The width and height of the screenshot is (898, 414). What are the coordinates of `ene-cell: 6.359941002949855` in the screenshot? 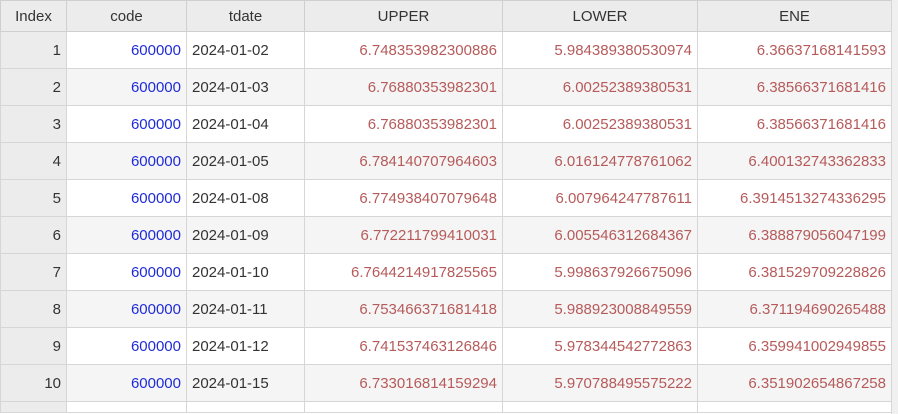 It's located at (794, 346).